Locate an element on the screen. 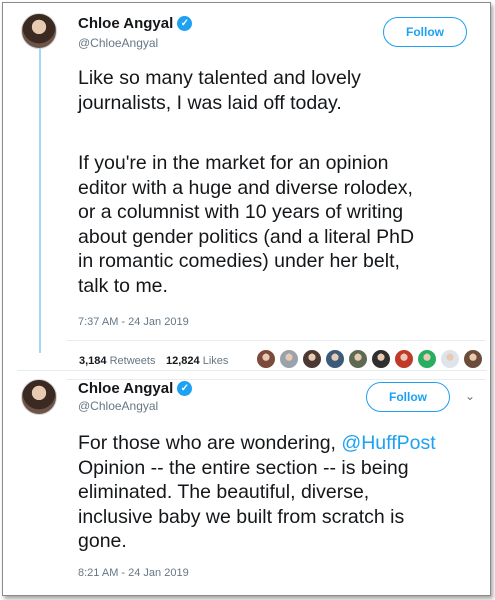 The height and width of the screenshot is (600, 495). liker-avatars is located at coordinates (369, 359).